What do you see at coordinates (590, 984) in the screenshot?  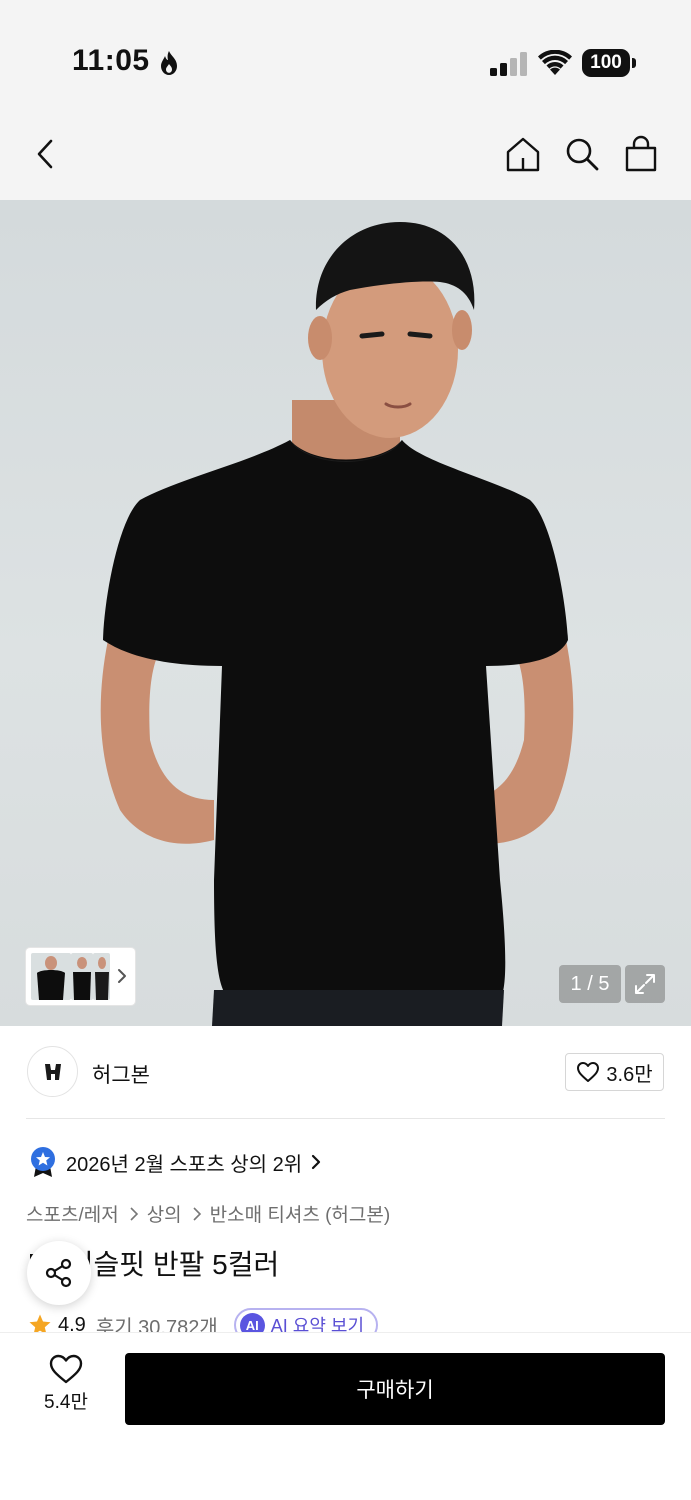 I see `image-page-counter: 1 / 5` at bounding box center [590, 984].